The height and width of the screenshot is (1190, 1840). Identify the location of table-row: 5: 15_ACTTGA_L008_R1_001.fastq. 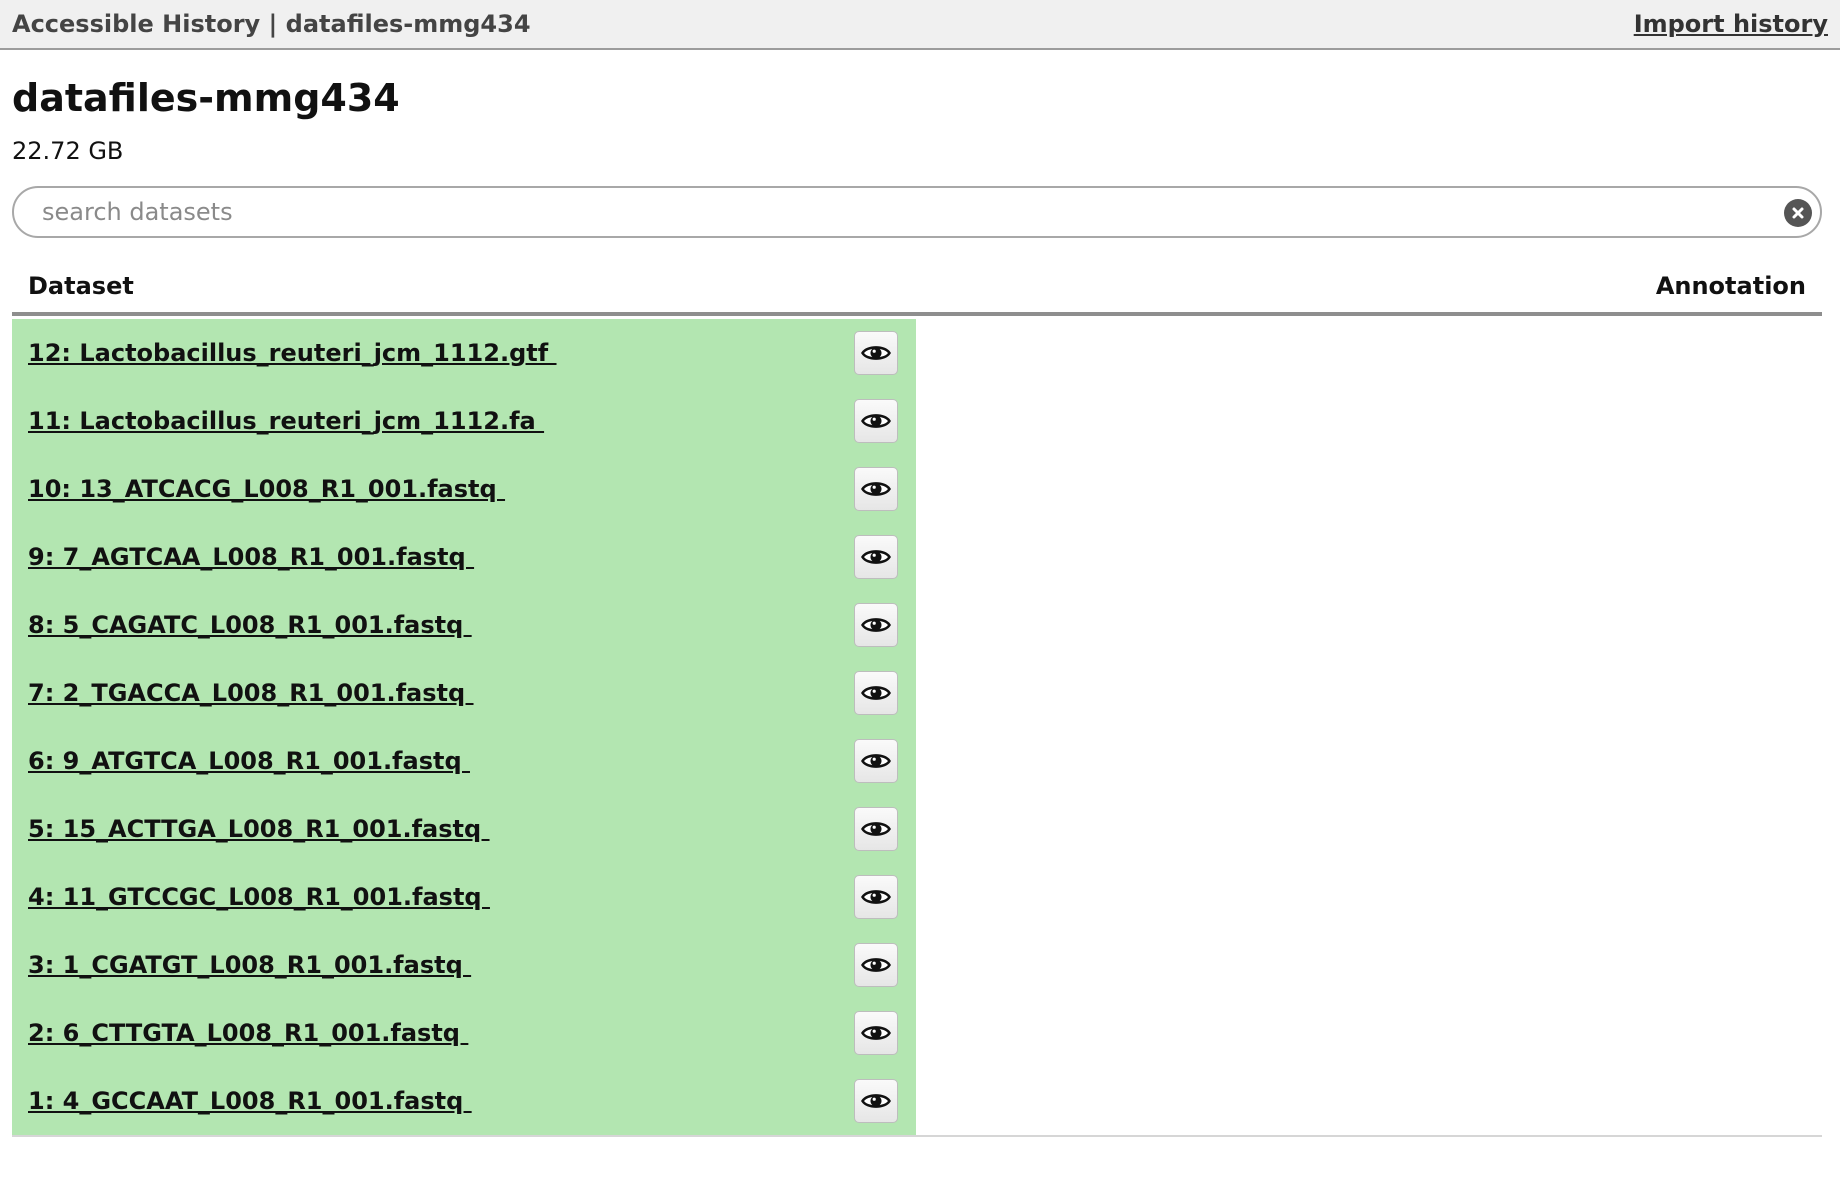
(917, 829).